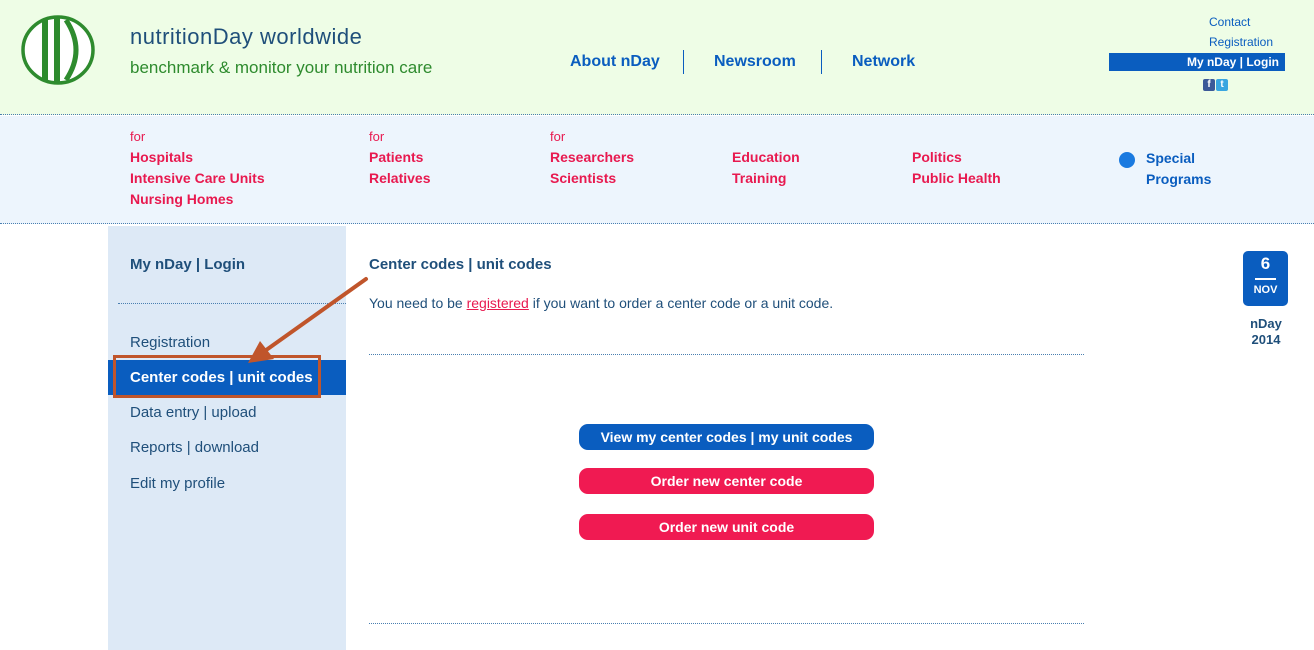 This screenshot has height=650, width=1314. What do you see at coordinates (246, 36) in the screenshot?
I see `brand-name: nutritionDay worldwide` at bounding box center [246, 36].